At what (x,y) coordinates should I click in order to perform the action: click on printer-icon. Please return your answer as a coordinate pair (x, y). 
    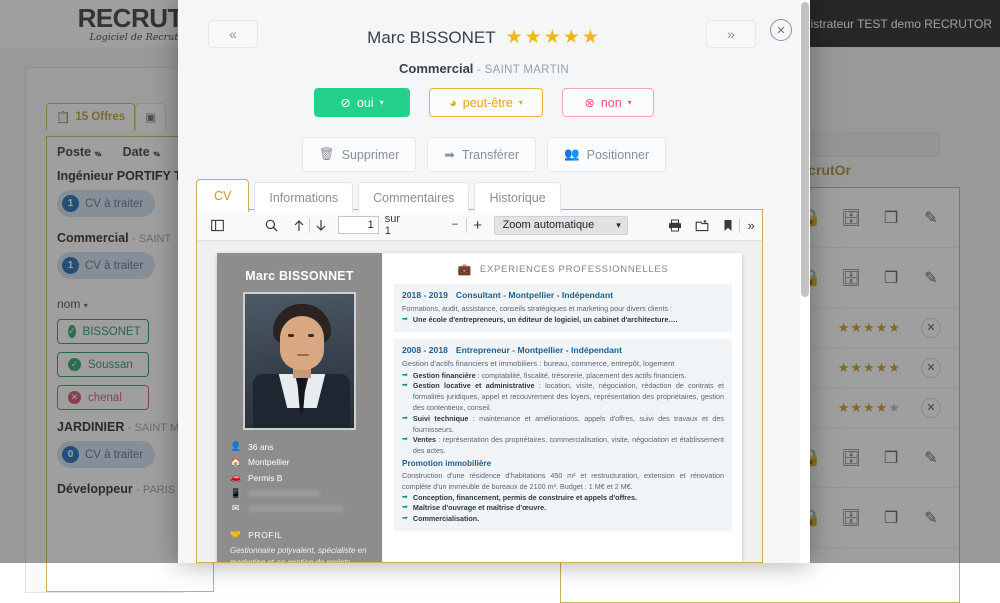
    Looking at the image, I should click on (675, 225).